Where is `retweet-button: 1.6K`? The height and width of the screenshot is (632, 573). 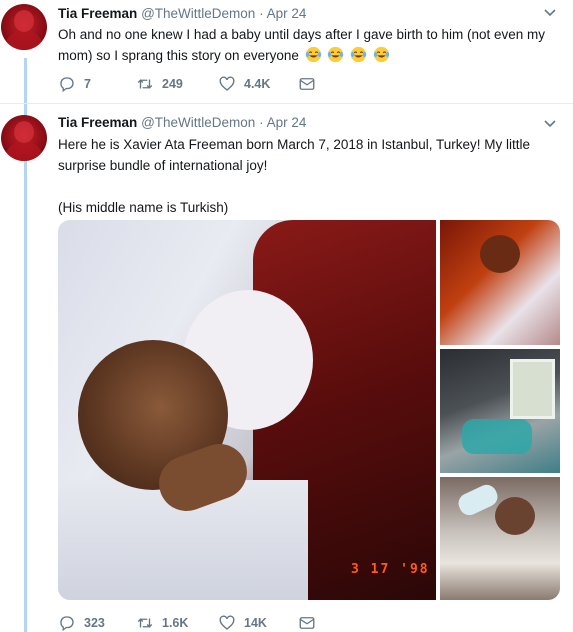 retweet-button: 1.6K is located at coordinates (162, 623).